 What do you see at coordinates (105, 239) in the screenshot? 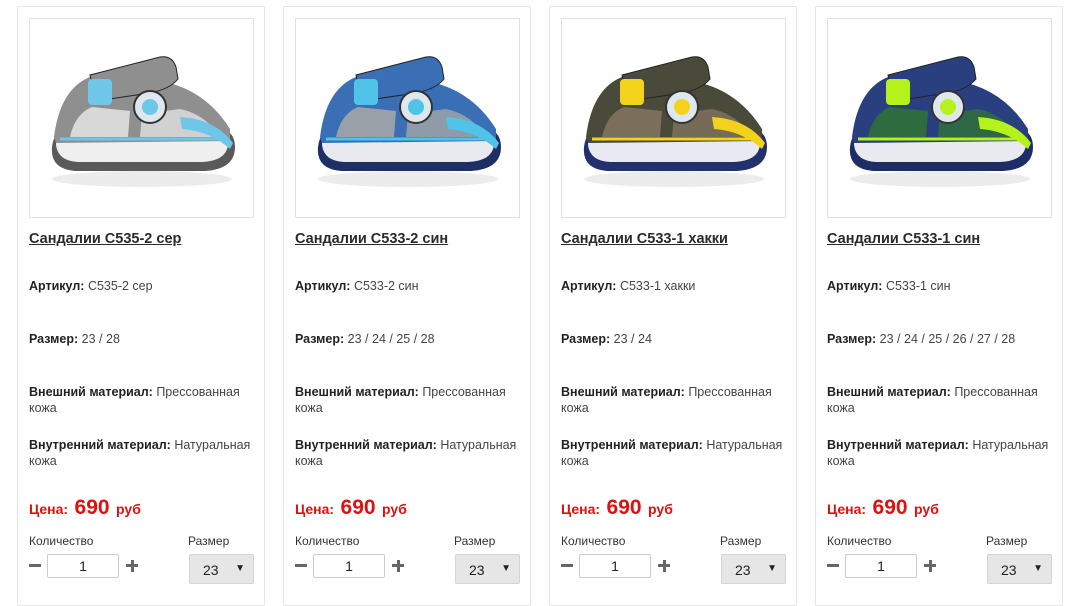
I see `product-title-link: Сандалии С535-2 сер` at bounding box center [105, 239].